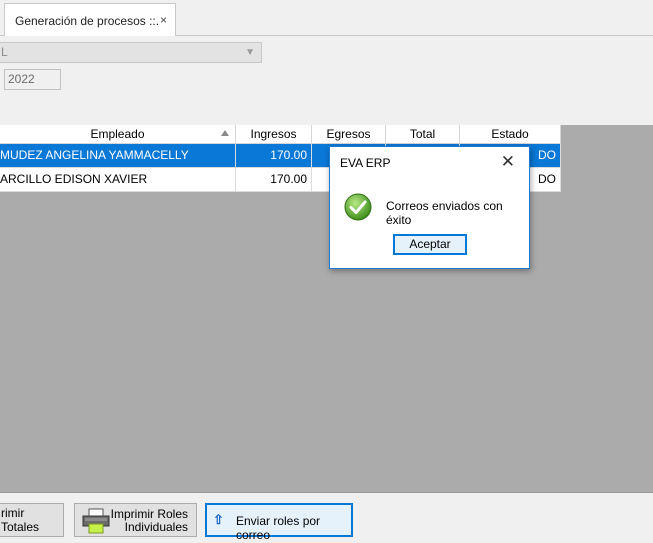  I want to click on close-icon: ×, so click(163, 20).